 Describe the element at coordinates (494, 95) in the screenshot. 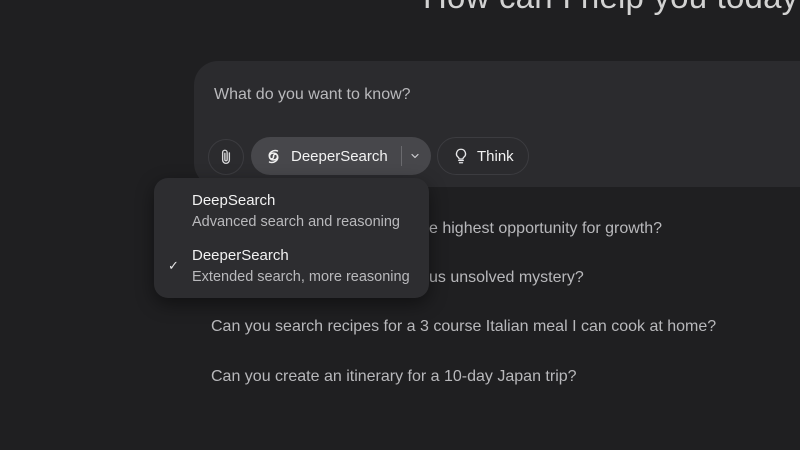

I see `prompt-input` at that location.